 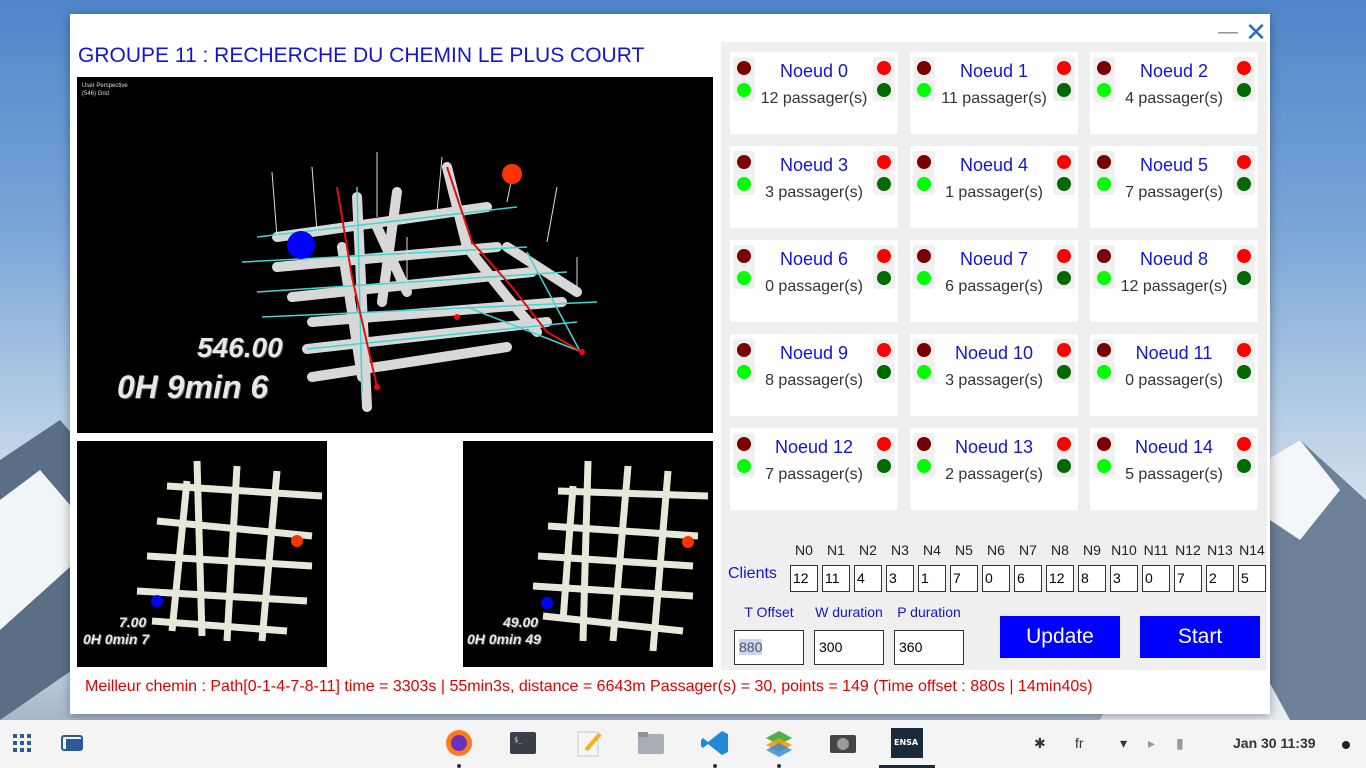 I want to click on clock: Jan 30 11:39, so click(x=1274, y=743).